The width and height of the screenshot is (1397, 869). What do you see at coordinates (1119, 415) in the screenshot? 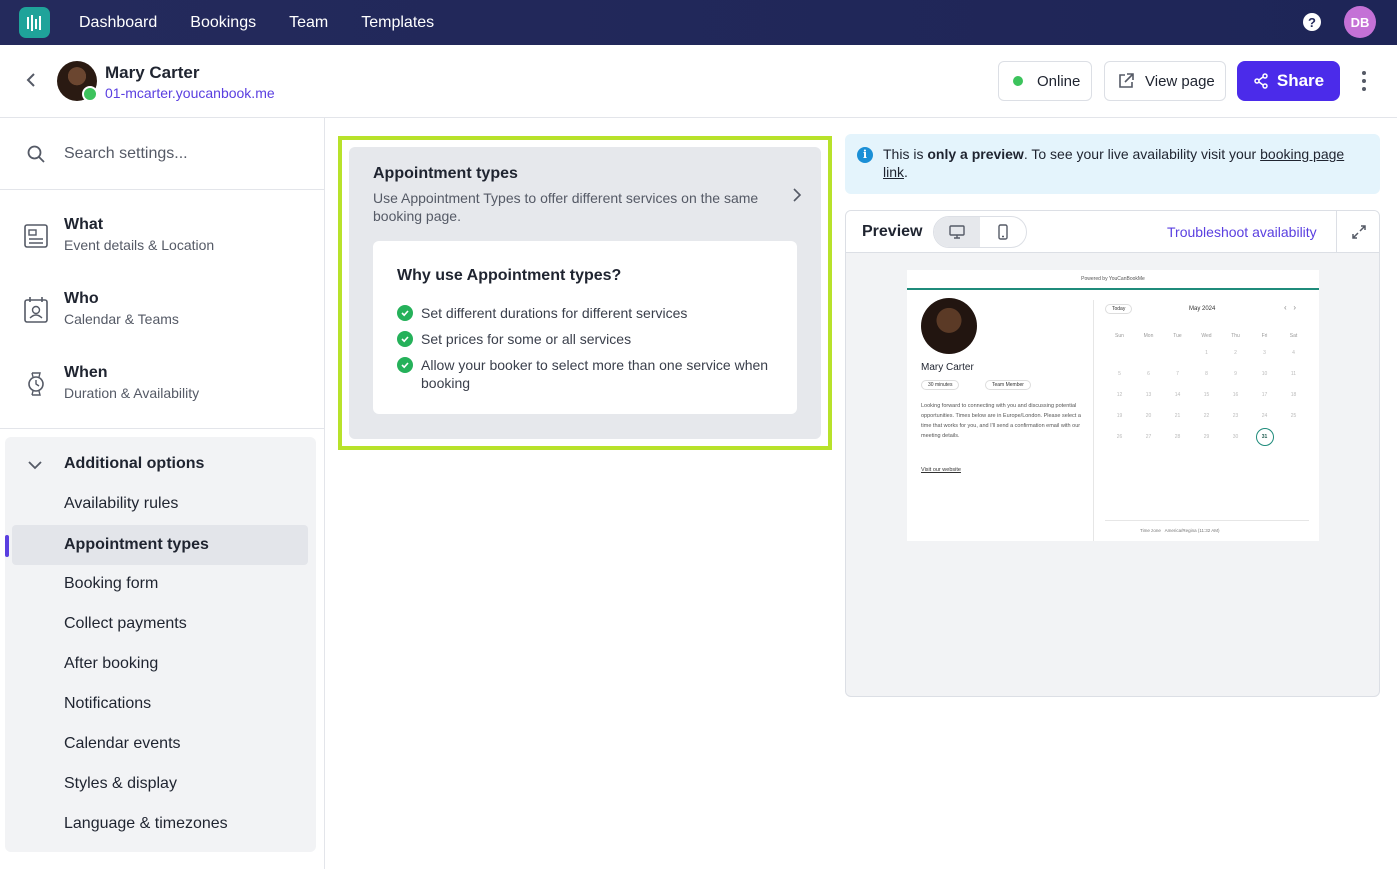
I see `calendar-day: 19` at bounding box center [1119, 415].